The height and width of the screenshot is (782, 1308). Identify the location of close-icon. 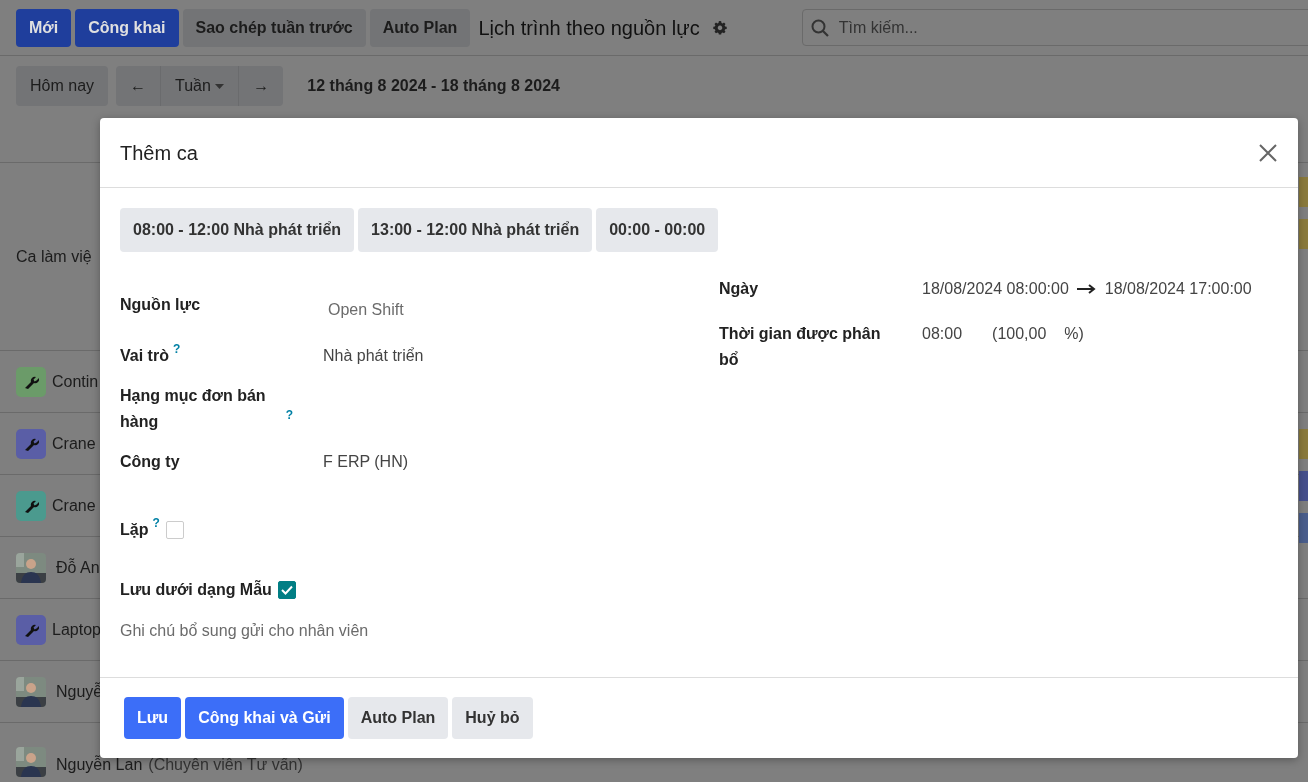
(1268, 152).